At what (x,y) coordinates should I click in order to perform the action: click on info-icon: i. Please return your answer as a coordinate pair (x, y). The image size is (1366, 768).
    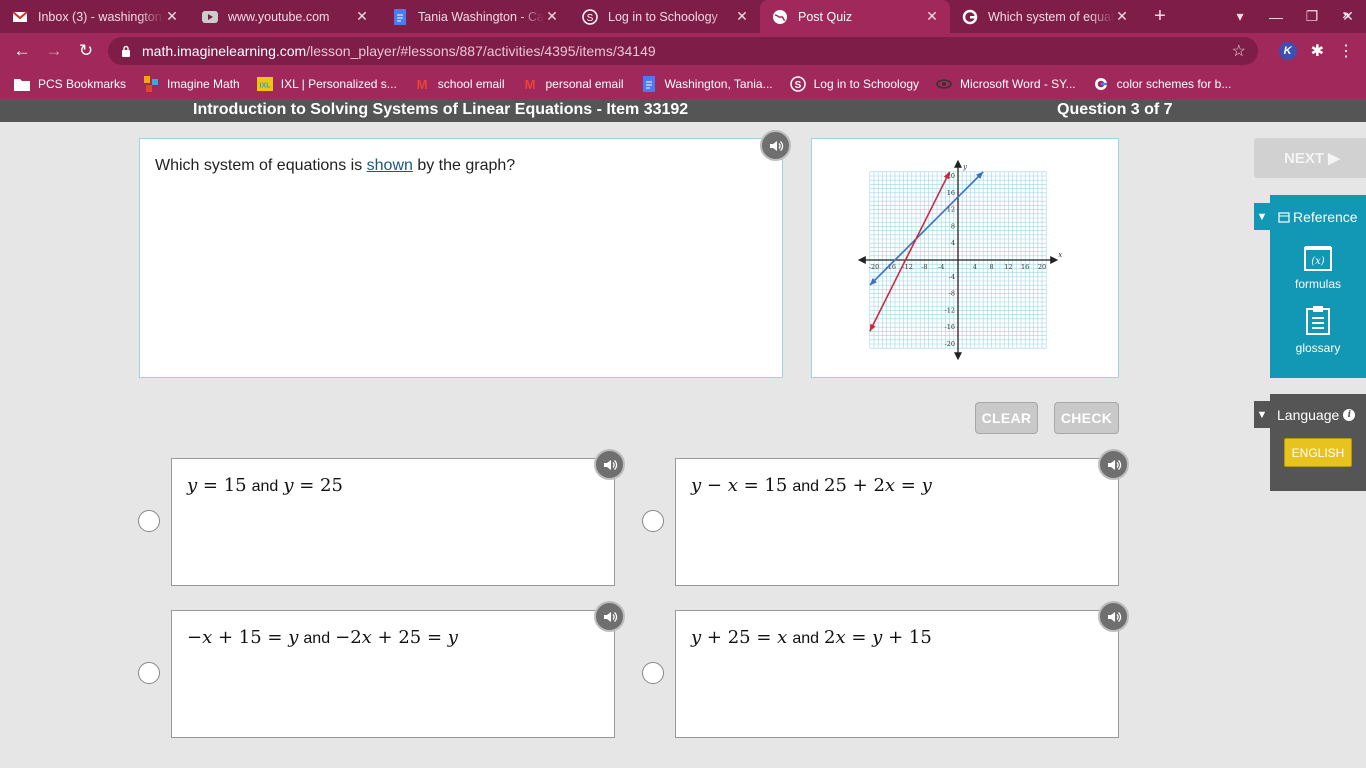
    Looking at the image, I should click on (1349, 415).